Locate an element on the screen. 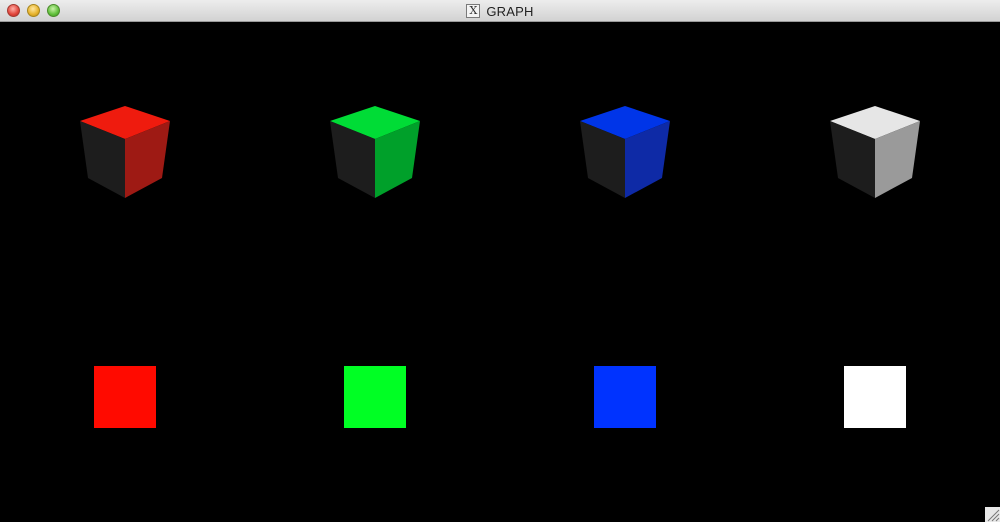 This screenshot has height=522, width=1000. title-bar: X GRAPH is located at coordinates (500, 11).